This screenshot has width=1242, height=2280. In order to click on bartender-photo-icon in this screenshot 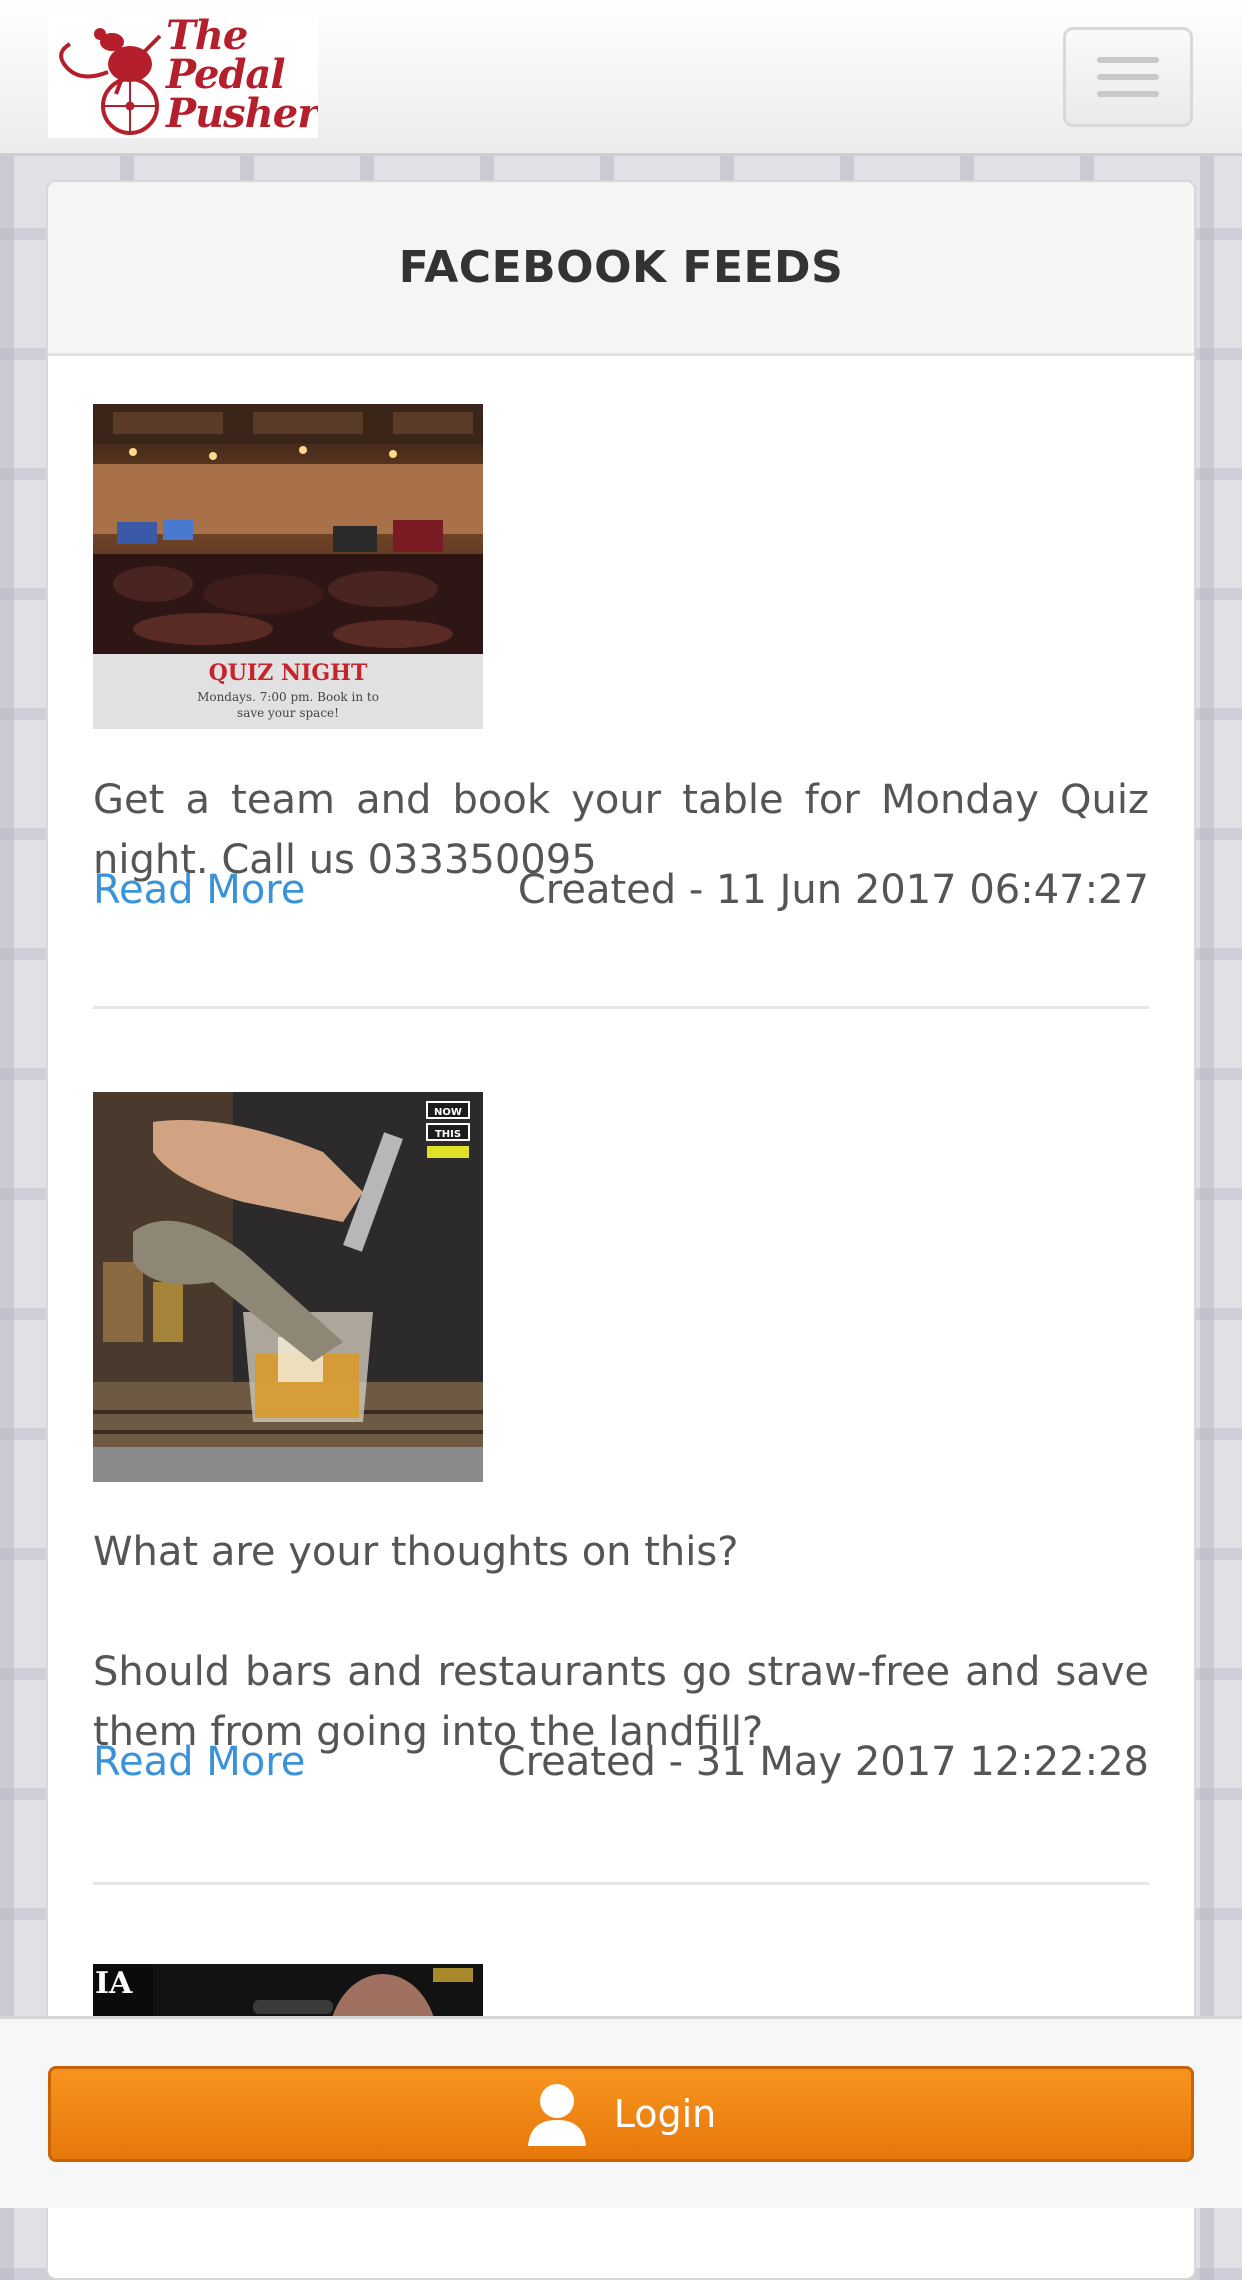, I will do `click(288, 1287)`.